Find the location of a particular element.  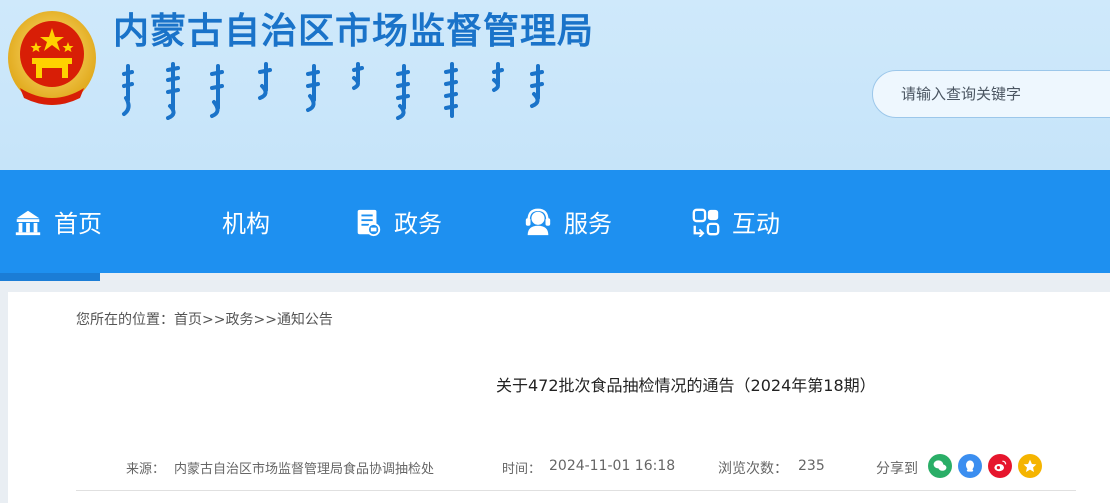

active-nav-indicator is located at coordinates (50, 277).